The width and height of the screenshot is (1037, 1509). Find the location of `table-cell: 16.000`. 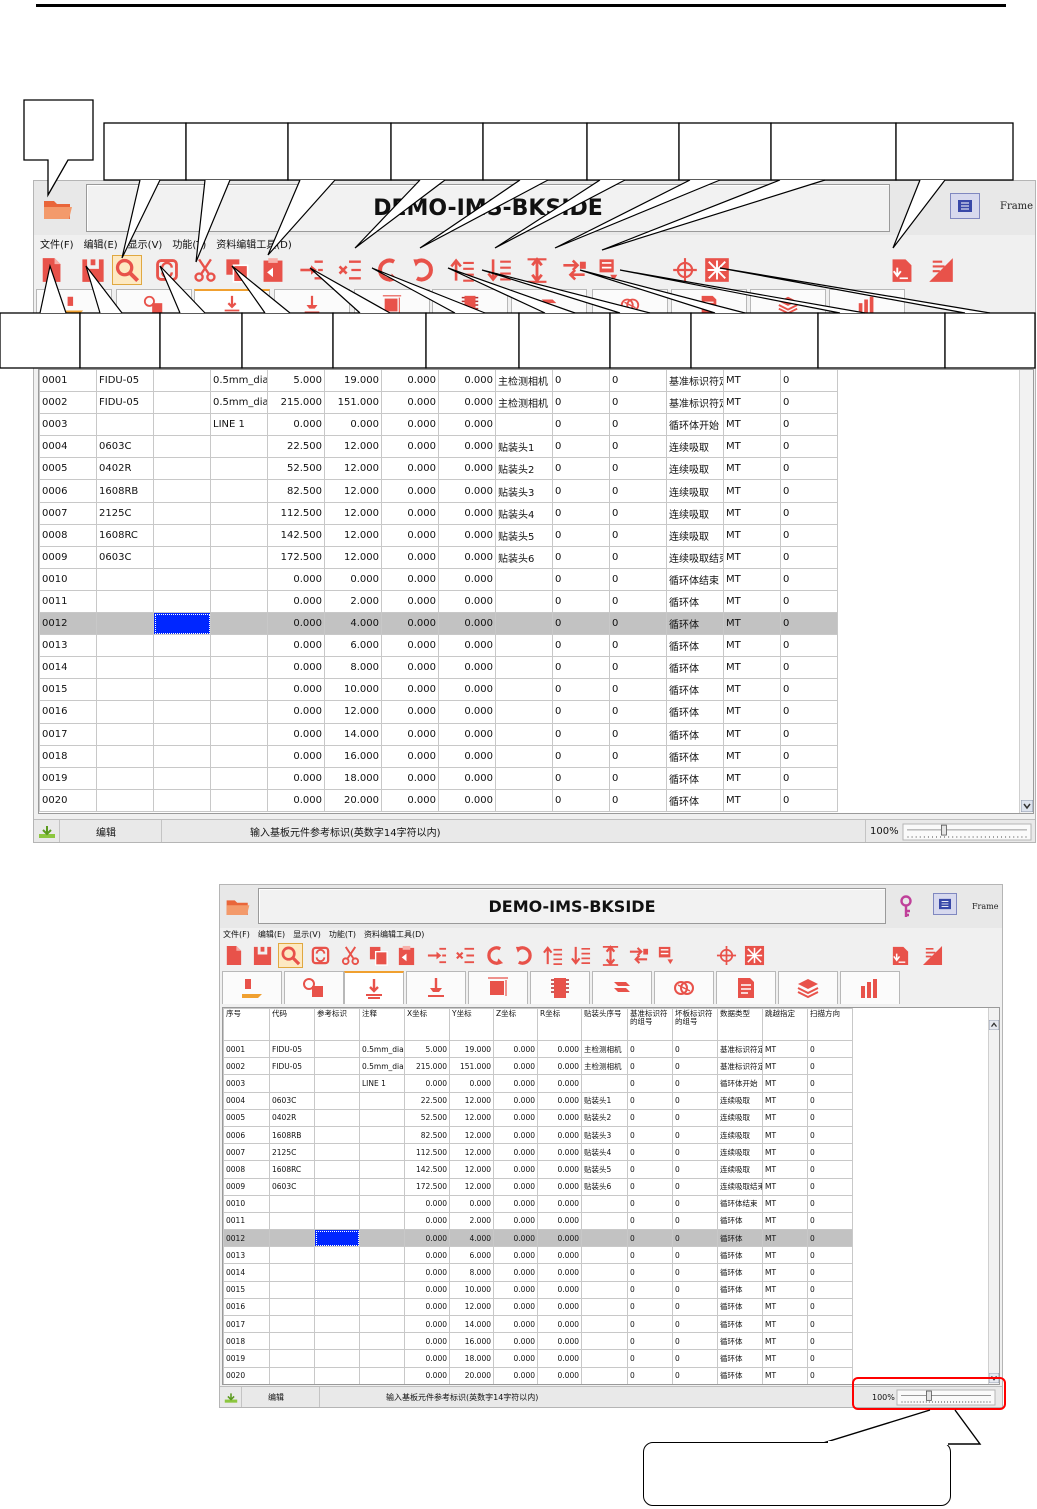

table-cell: 16.000 is located at coordinates (471, 1341).